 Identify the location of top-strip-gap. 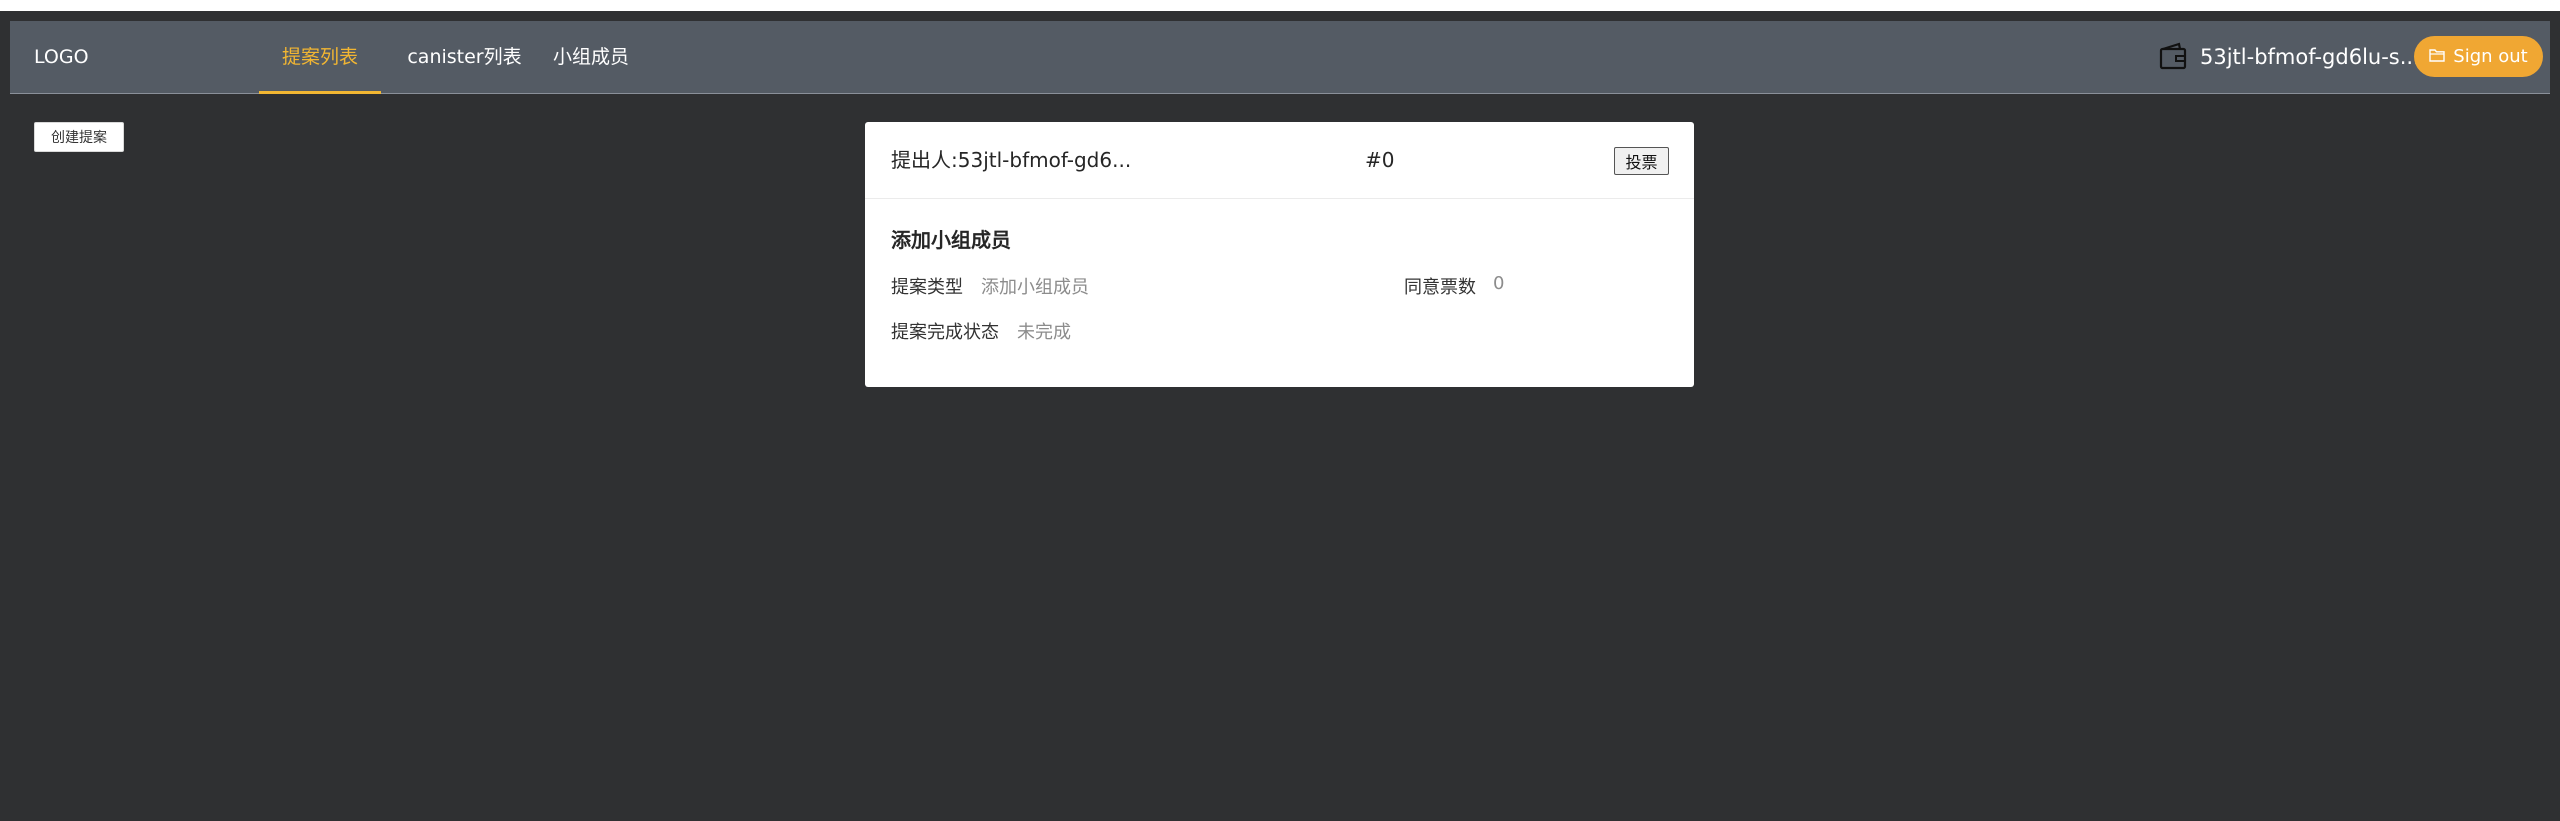
(1280, 16).